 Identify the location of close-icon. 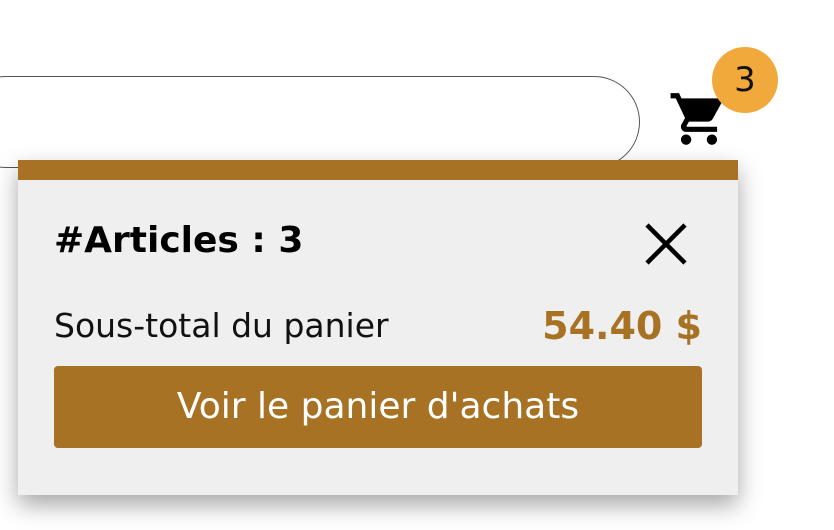
(666, 244).